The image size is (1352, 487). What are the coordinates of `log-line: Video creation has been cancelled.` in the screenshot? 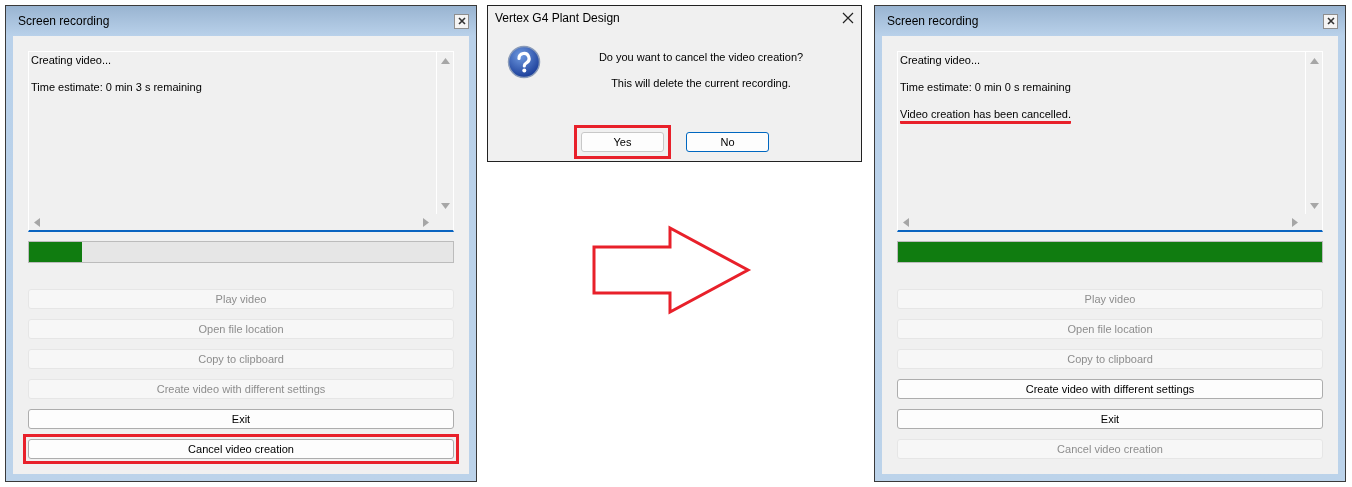 It's located at (986, 116).